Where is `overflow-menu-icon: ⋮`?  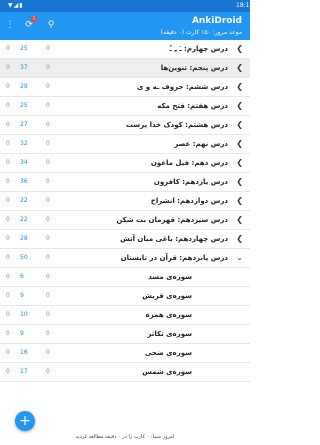 overflow-menu-icon: ⋮ is located at coordinates (10, 25).